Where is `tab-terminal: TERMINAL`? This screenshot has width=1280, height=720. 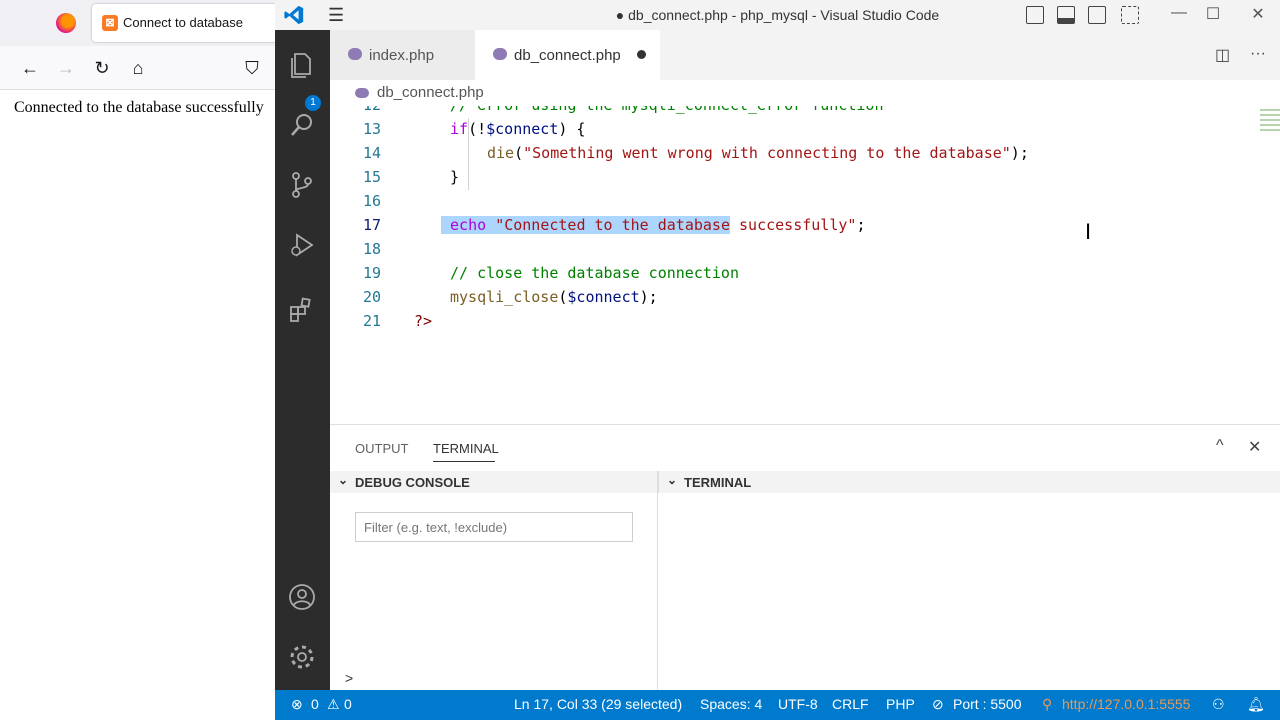
tab-terminal: TERMINAL is located at coordinates (466, 448).